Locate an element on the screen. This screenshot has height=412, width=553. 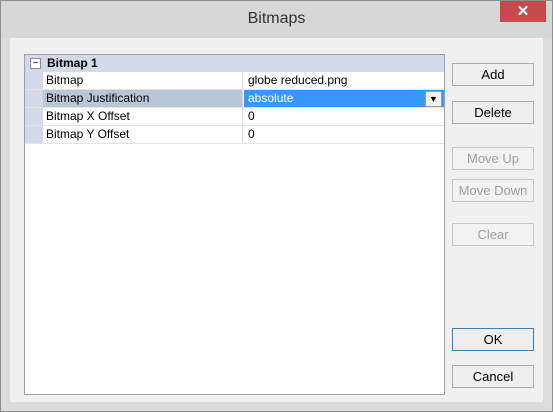
add-button: Add is located at coordinates (493, 74).